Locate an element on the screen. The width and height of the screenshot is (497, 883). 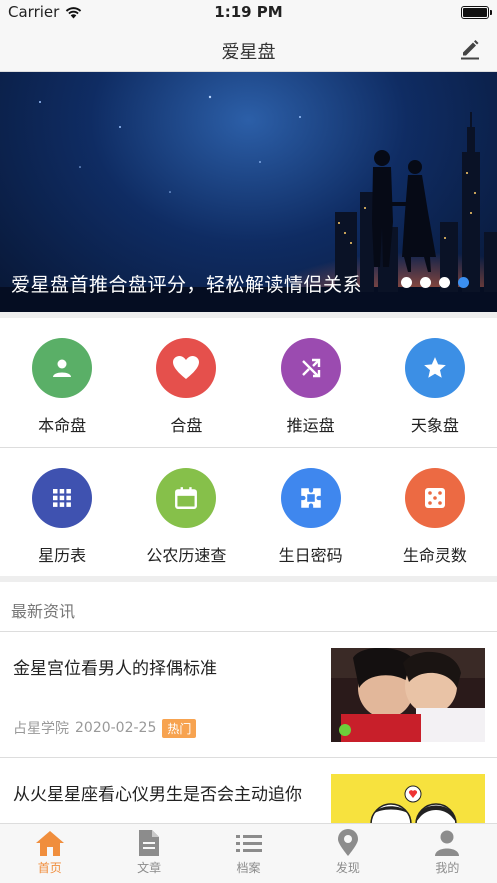
tab-discover: 发现 is located at coordinates (347, 853).